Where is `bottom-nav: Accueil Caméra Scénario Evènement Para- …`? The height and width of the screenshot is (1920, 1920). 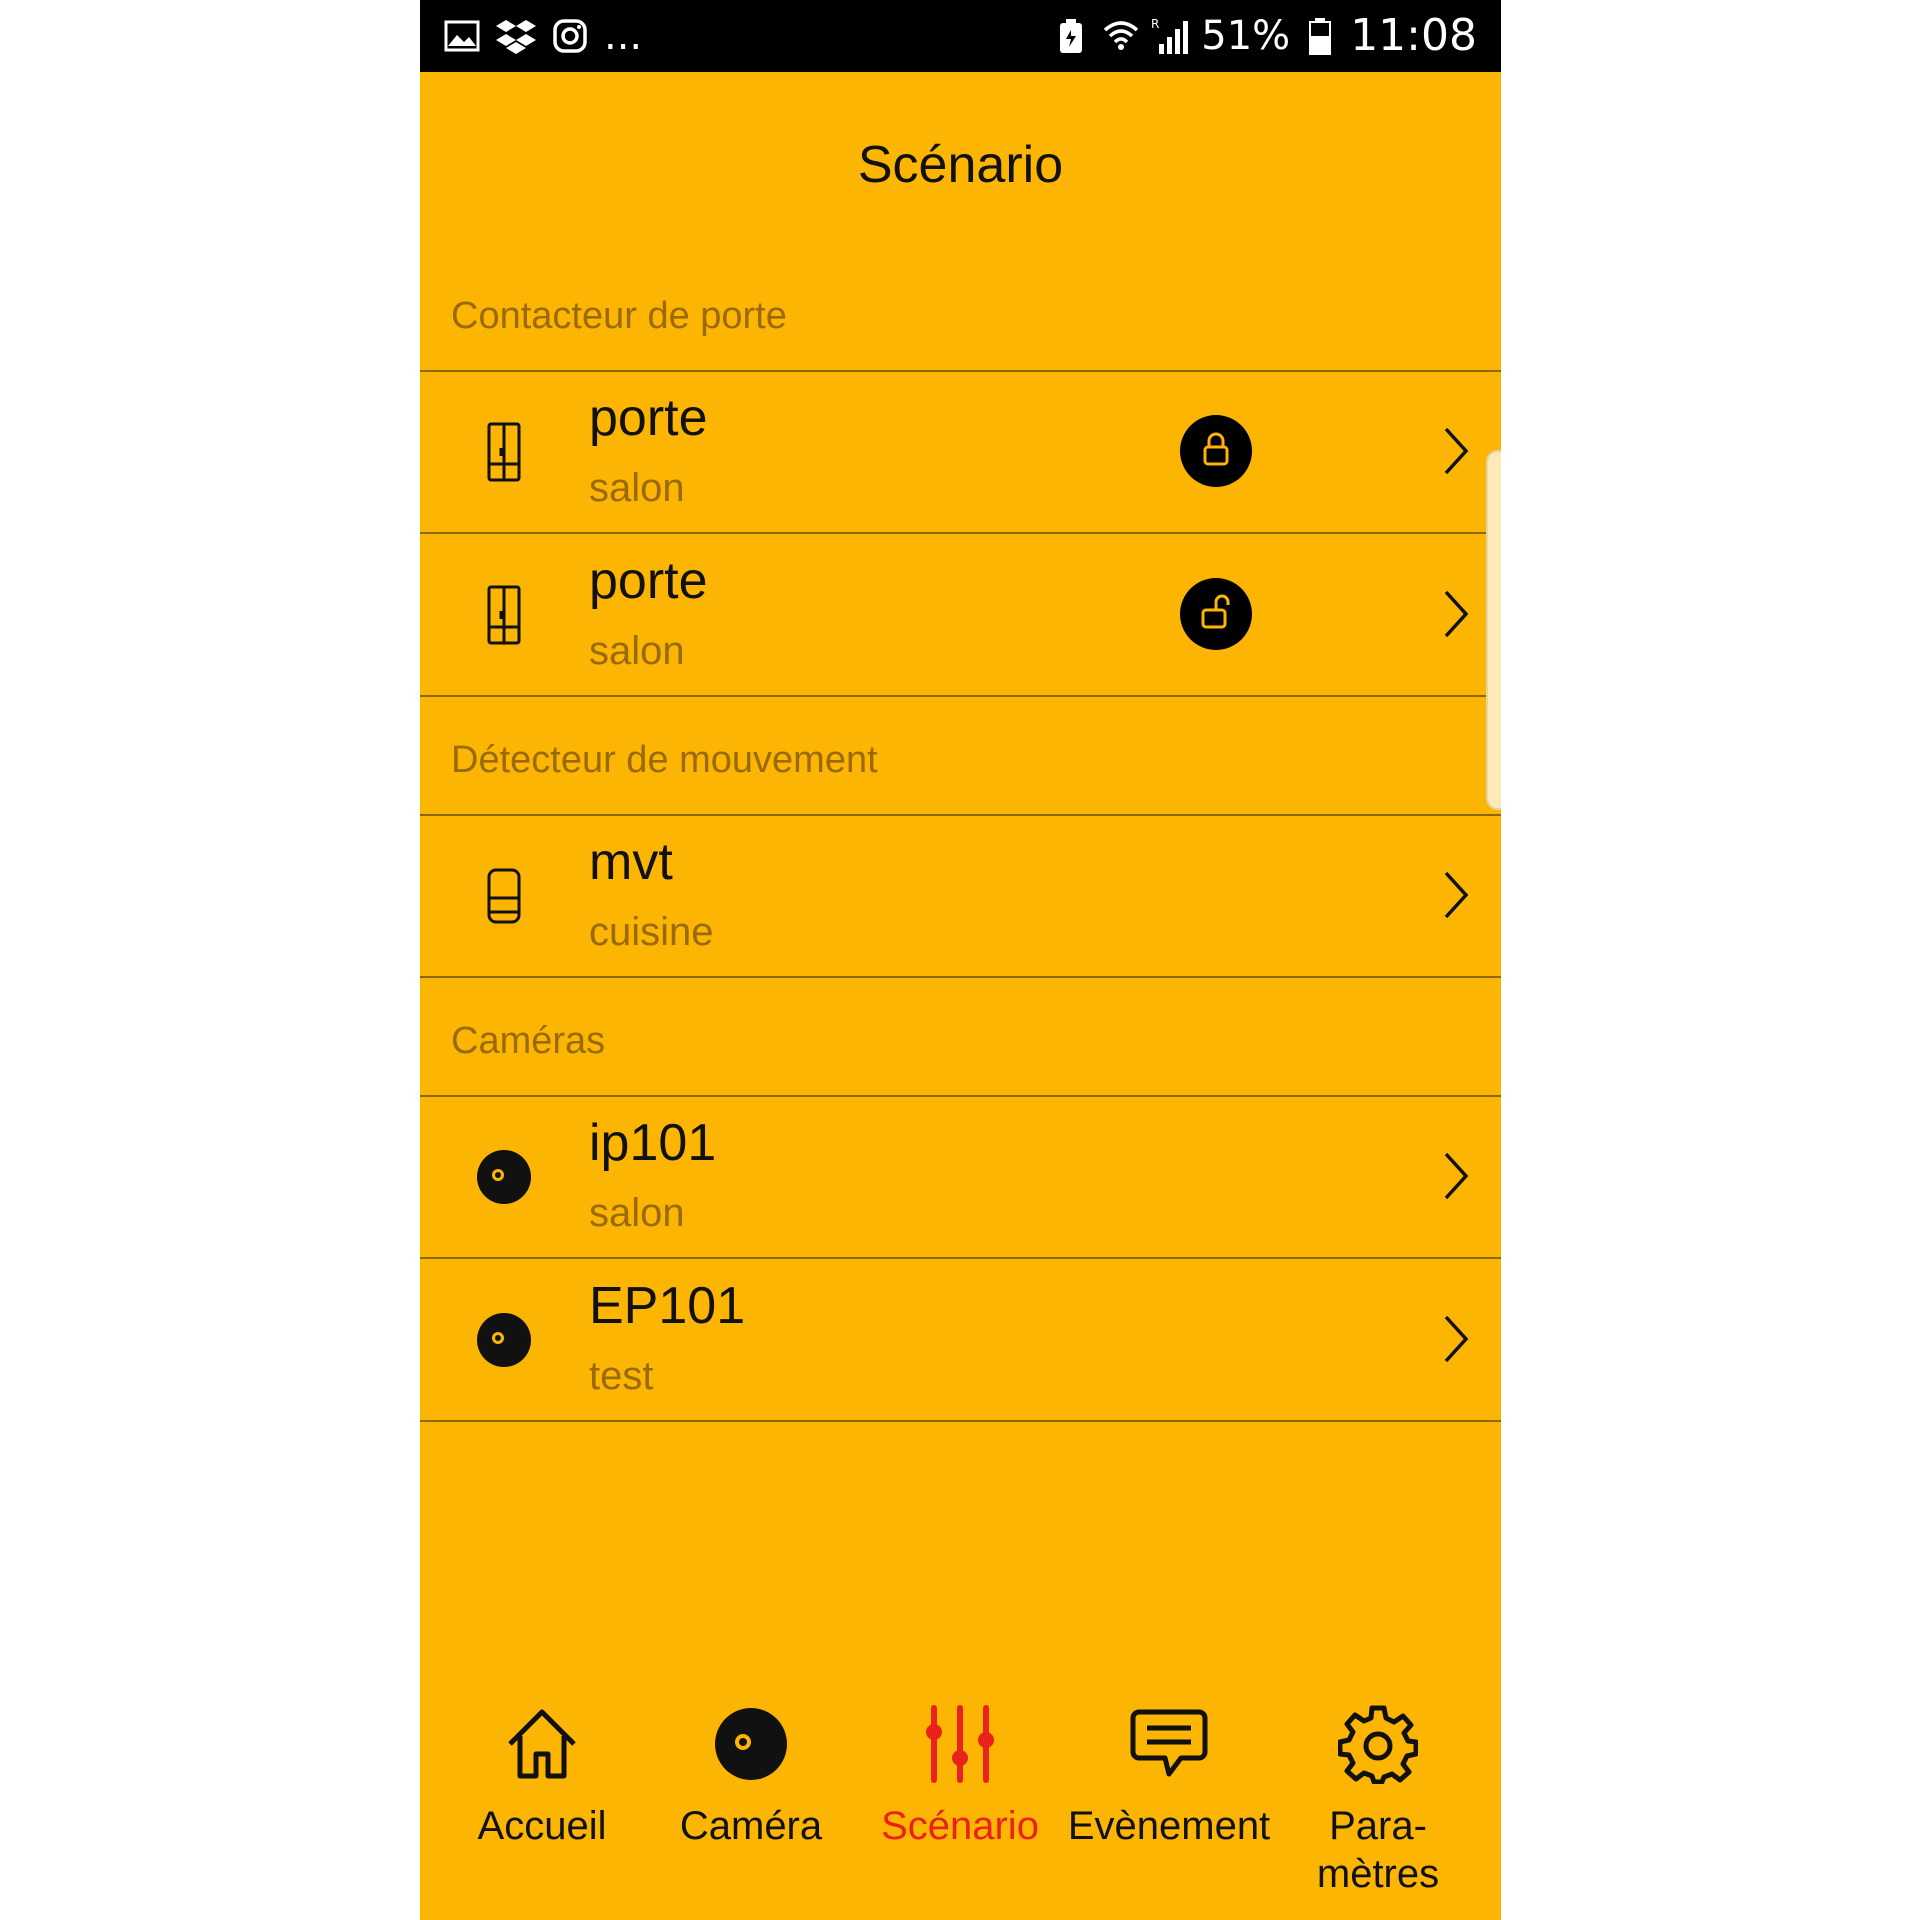
bottom-nav: Accueil Caméra Scénario Evènement Para- … is located at coordinates (960, 1805).